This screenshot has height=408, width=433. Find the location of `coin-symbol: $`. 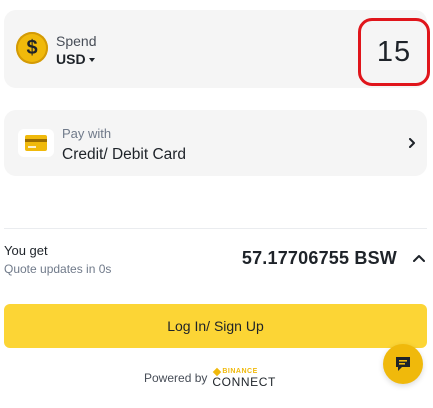

coin-symbol: $ is located at coordinates (32, 47).